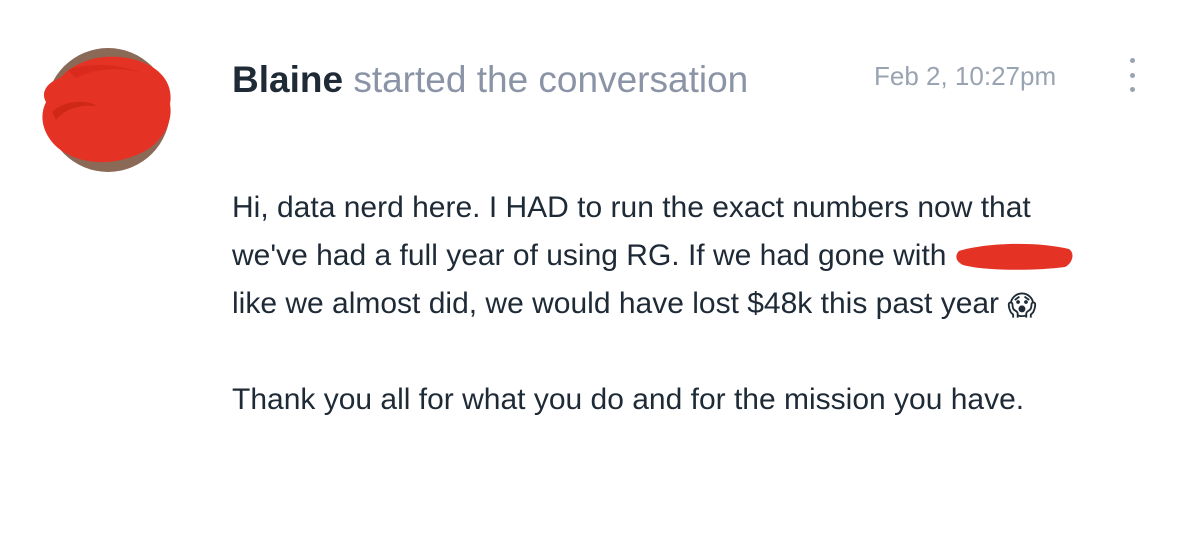 The height and width of the screenshot is (558, 1200). I want to click on message-header: Blaine started the conversation, so click(512, 80).